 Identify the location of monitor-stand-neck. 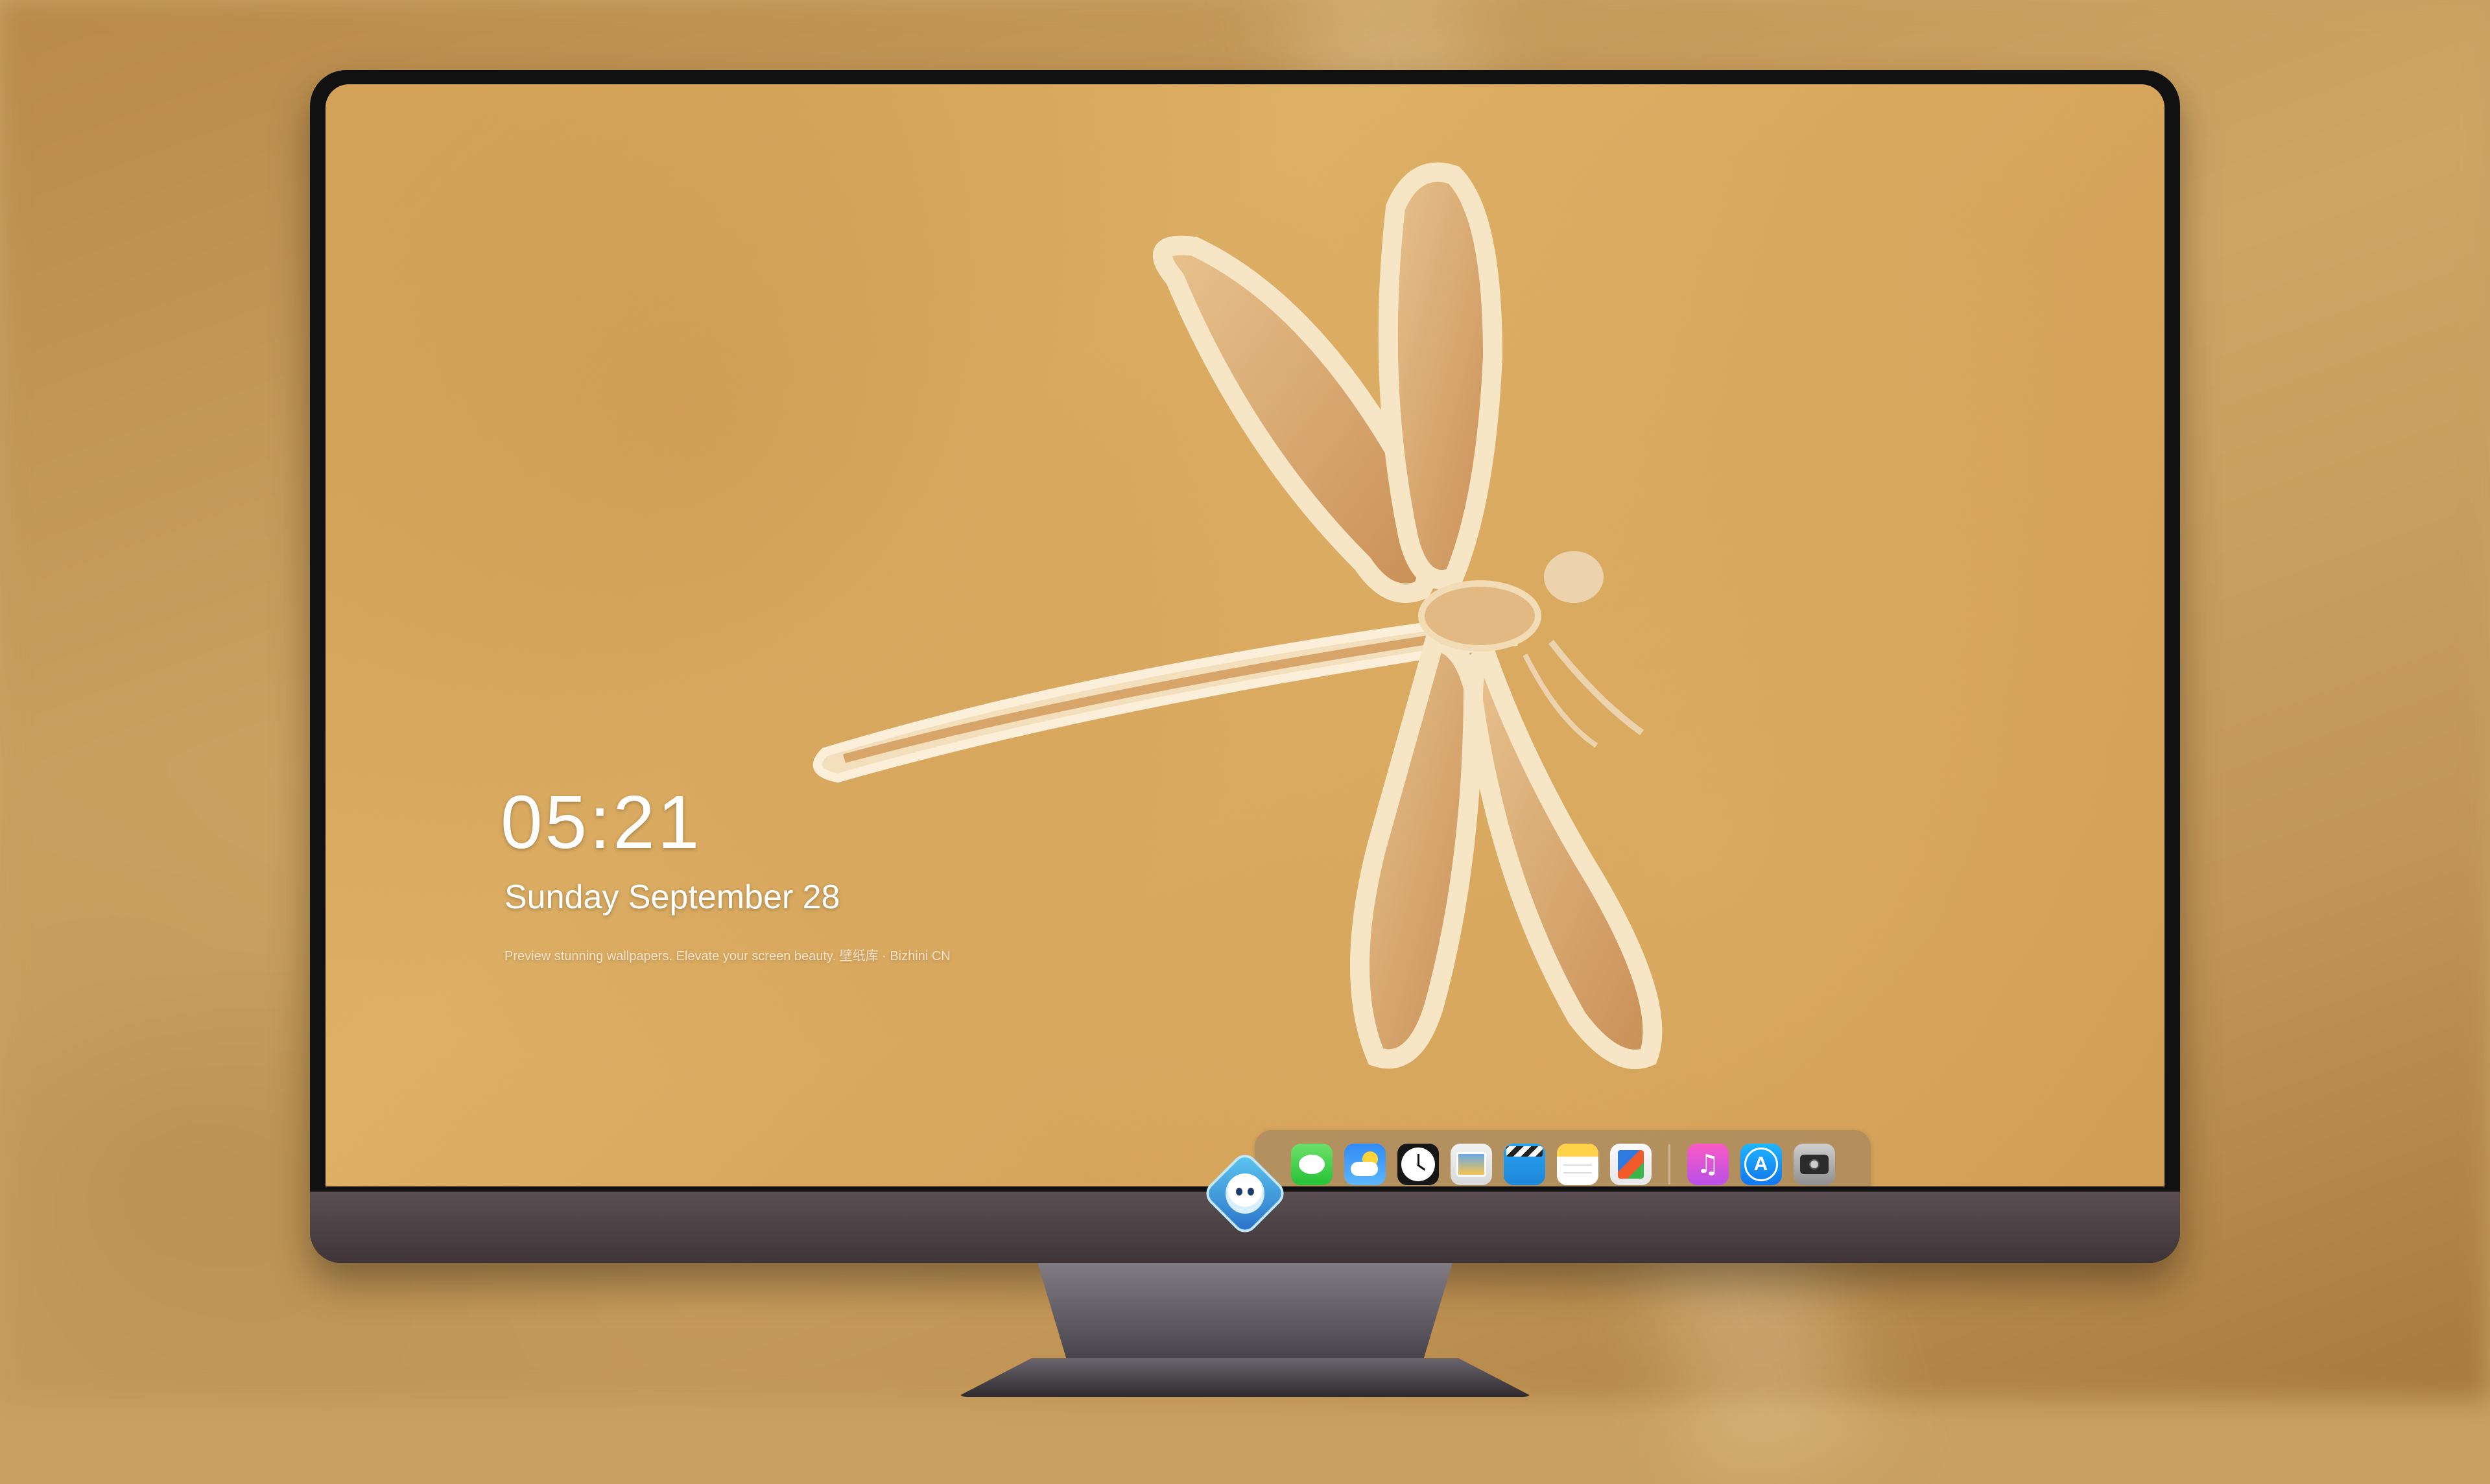
(1245, 1318).